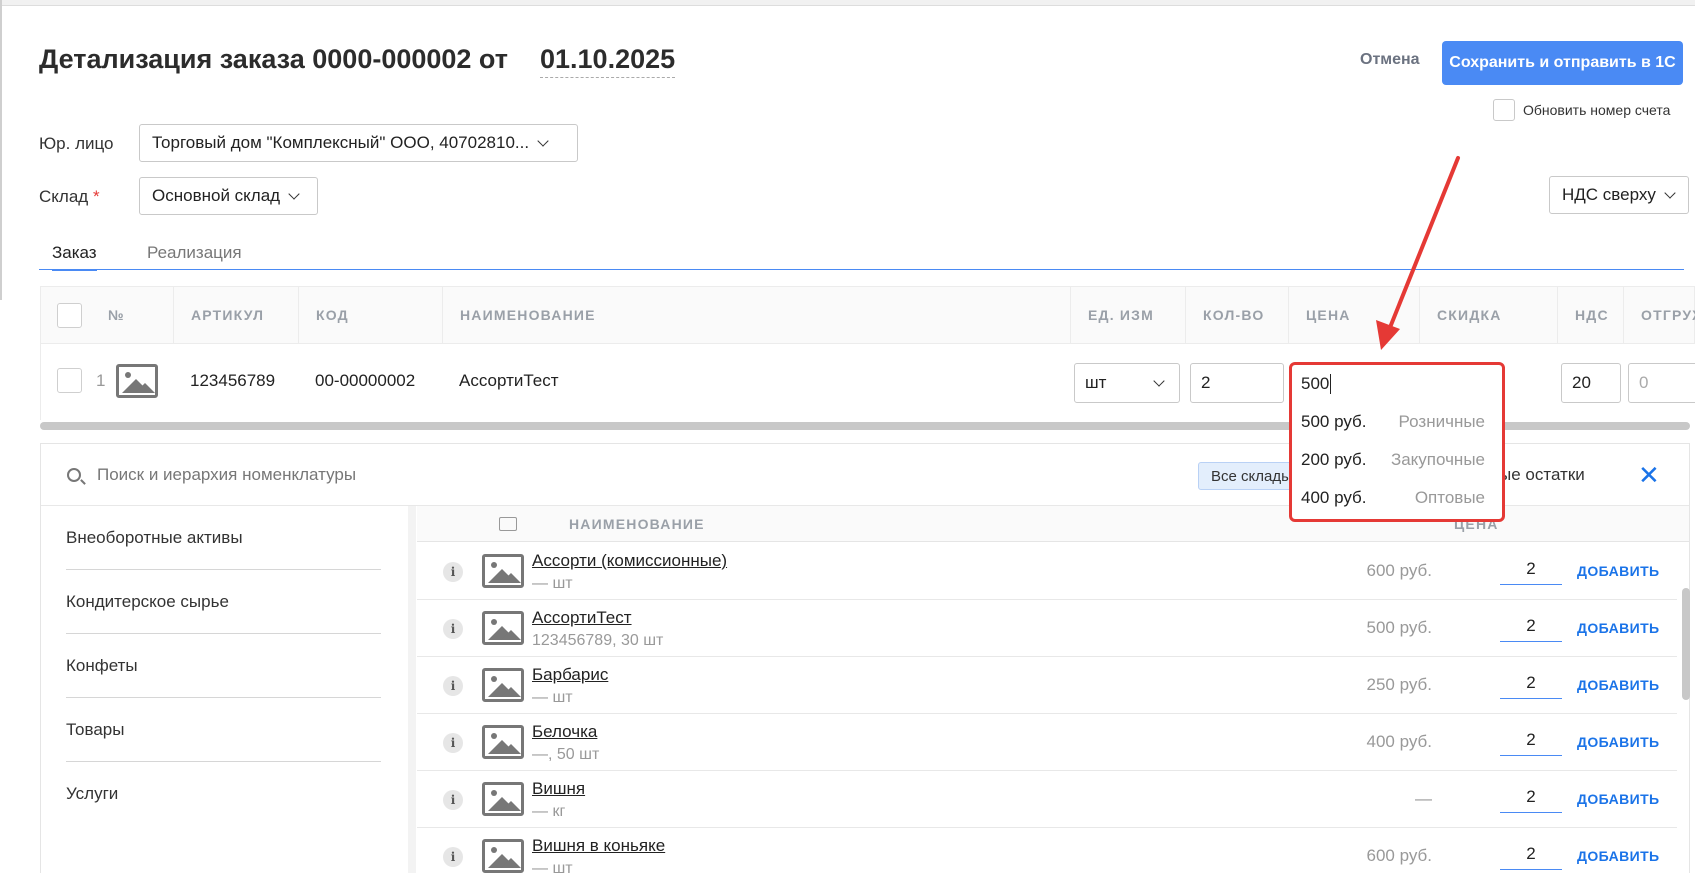 Image resolution: width=1695 pixels, height=873 pixels. Describe the element at coordinates (1047, 685) in the screenshot. I see `list-item: i Барбарис — шт 250 руб. 2 ДОБАВИТЬ` at that location.